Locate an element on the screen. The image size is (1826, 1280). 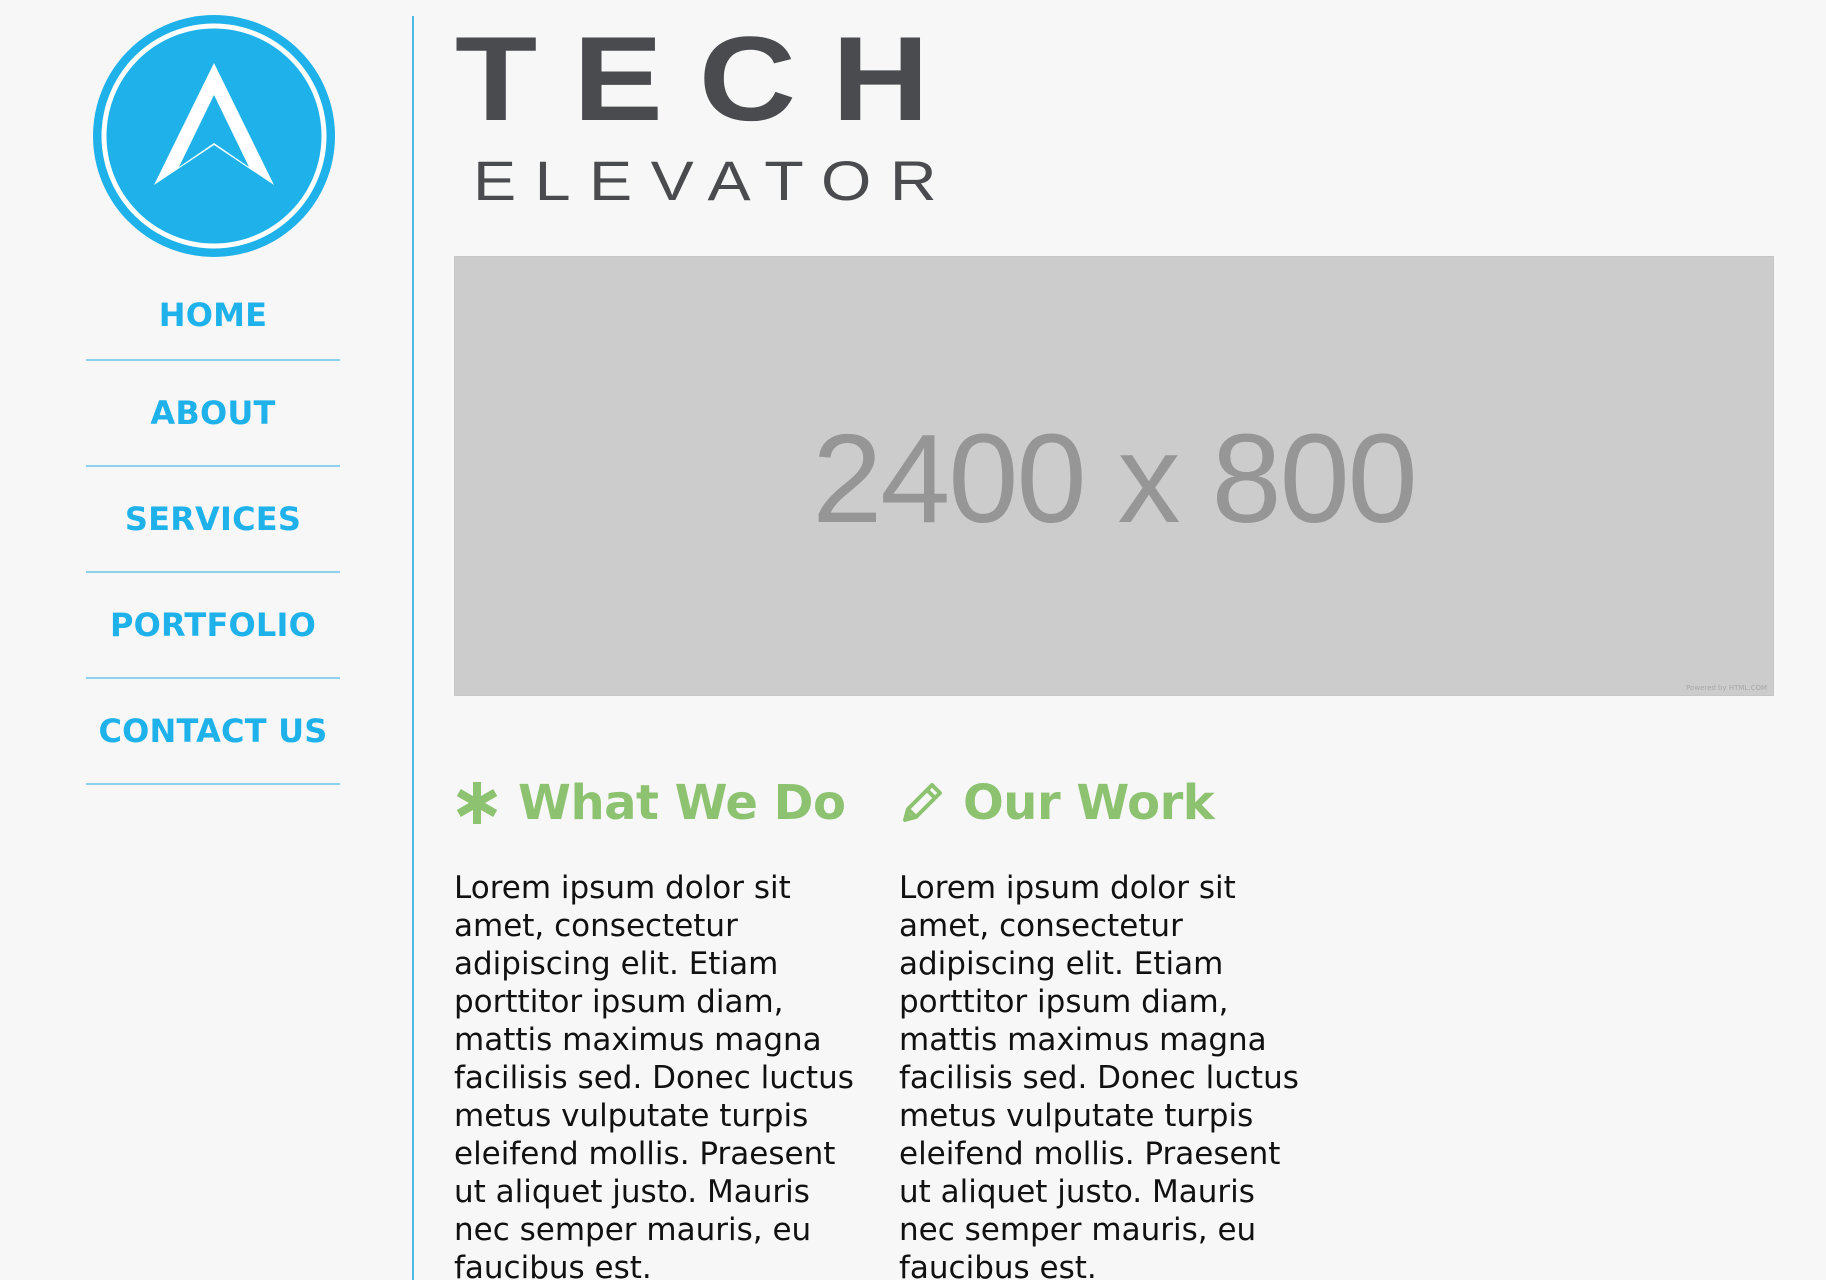
section-heading: What We Do is located at coordinates (664, 803).